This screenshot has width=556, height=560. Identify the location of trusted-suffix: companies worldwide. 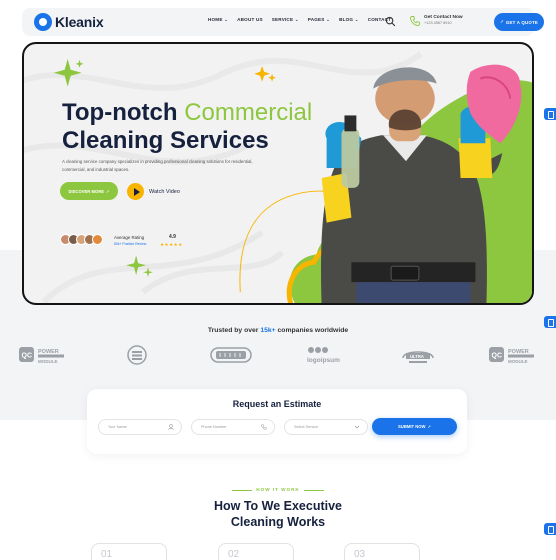
(313, 330).